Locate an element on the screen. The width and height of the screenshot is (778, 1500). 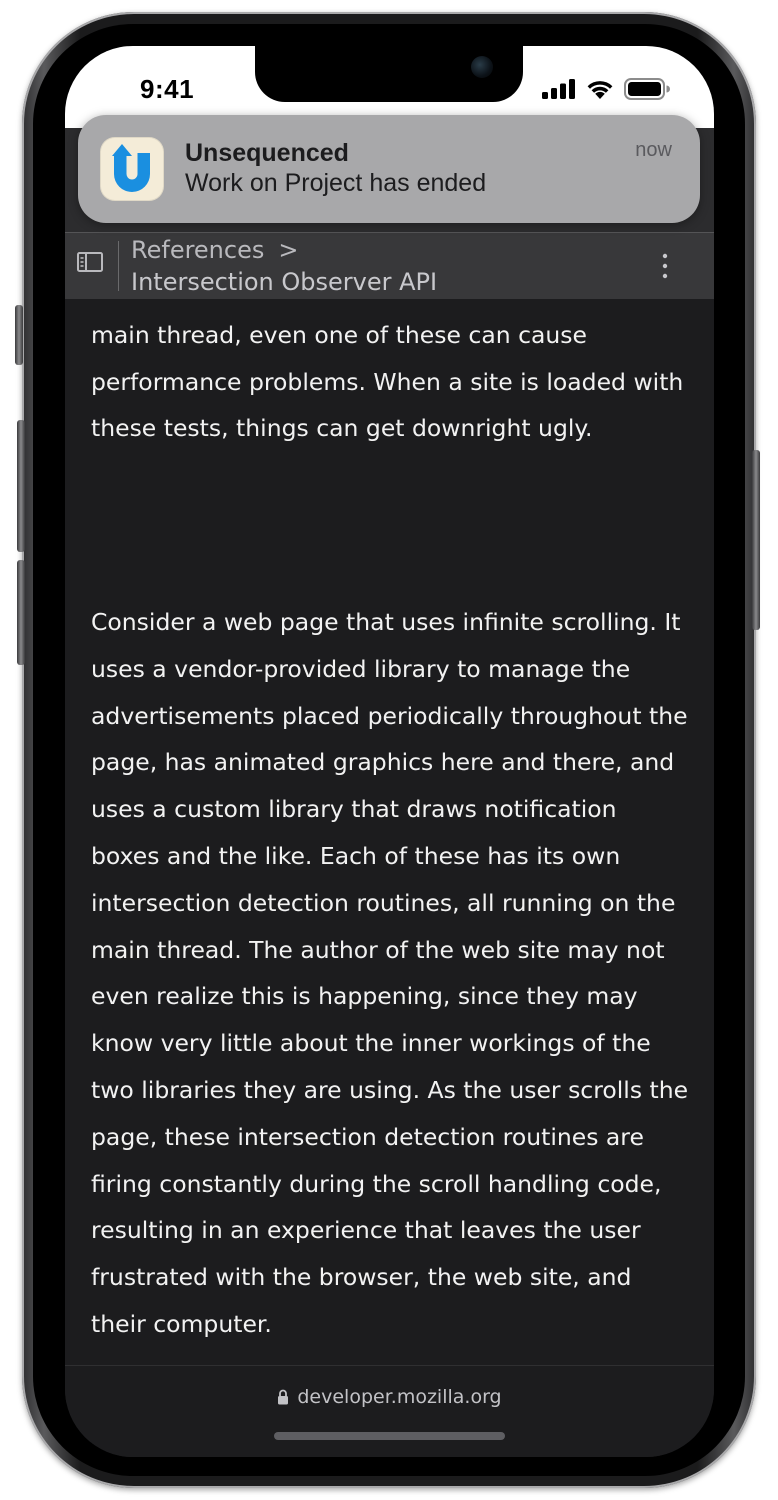
unsequenced-u-arrow-icon is located at coordinates (131, 168).